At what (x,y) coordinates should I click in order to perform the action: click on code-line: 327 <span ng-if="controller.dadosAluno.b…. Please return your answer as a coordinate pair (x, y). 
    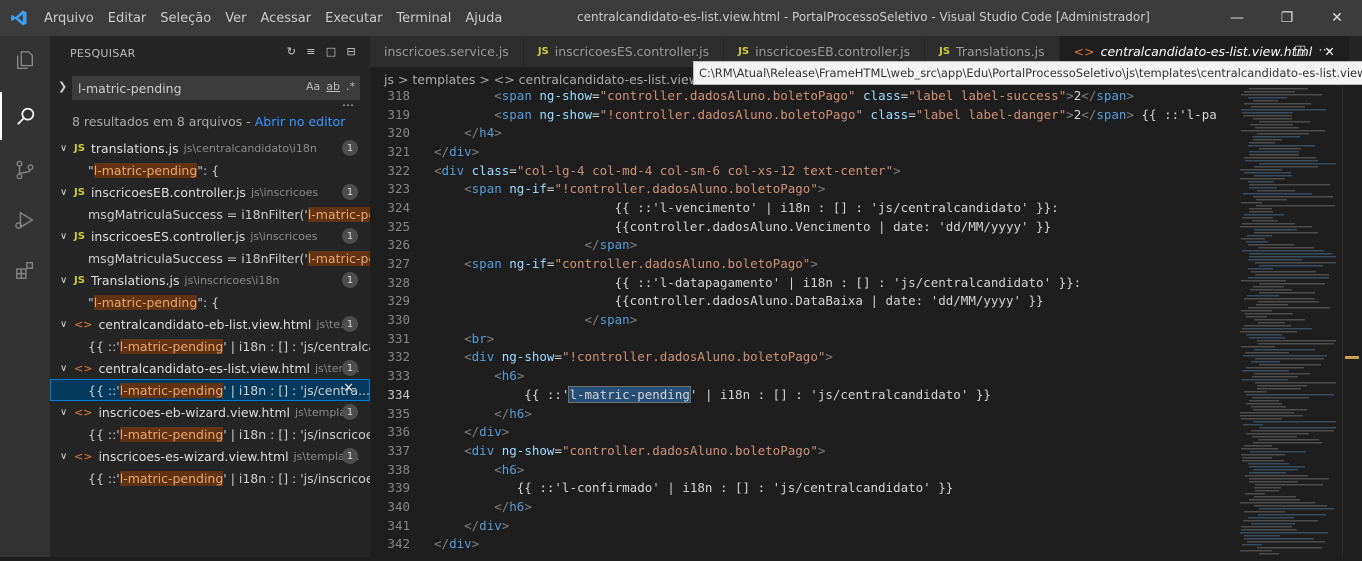
    Looking at the image, I should click on (602, 264).